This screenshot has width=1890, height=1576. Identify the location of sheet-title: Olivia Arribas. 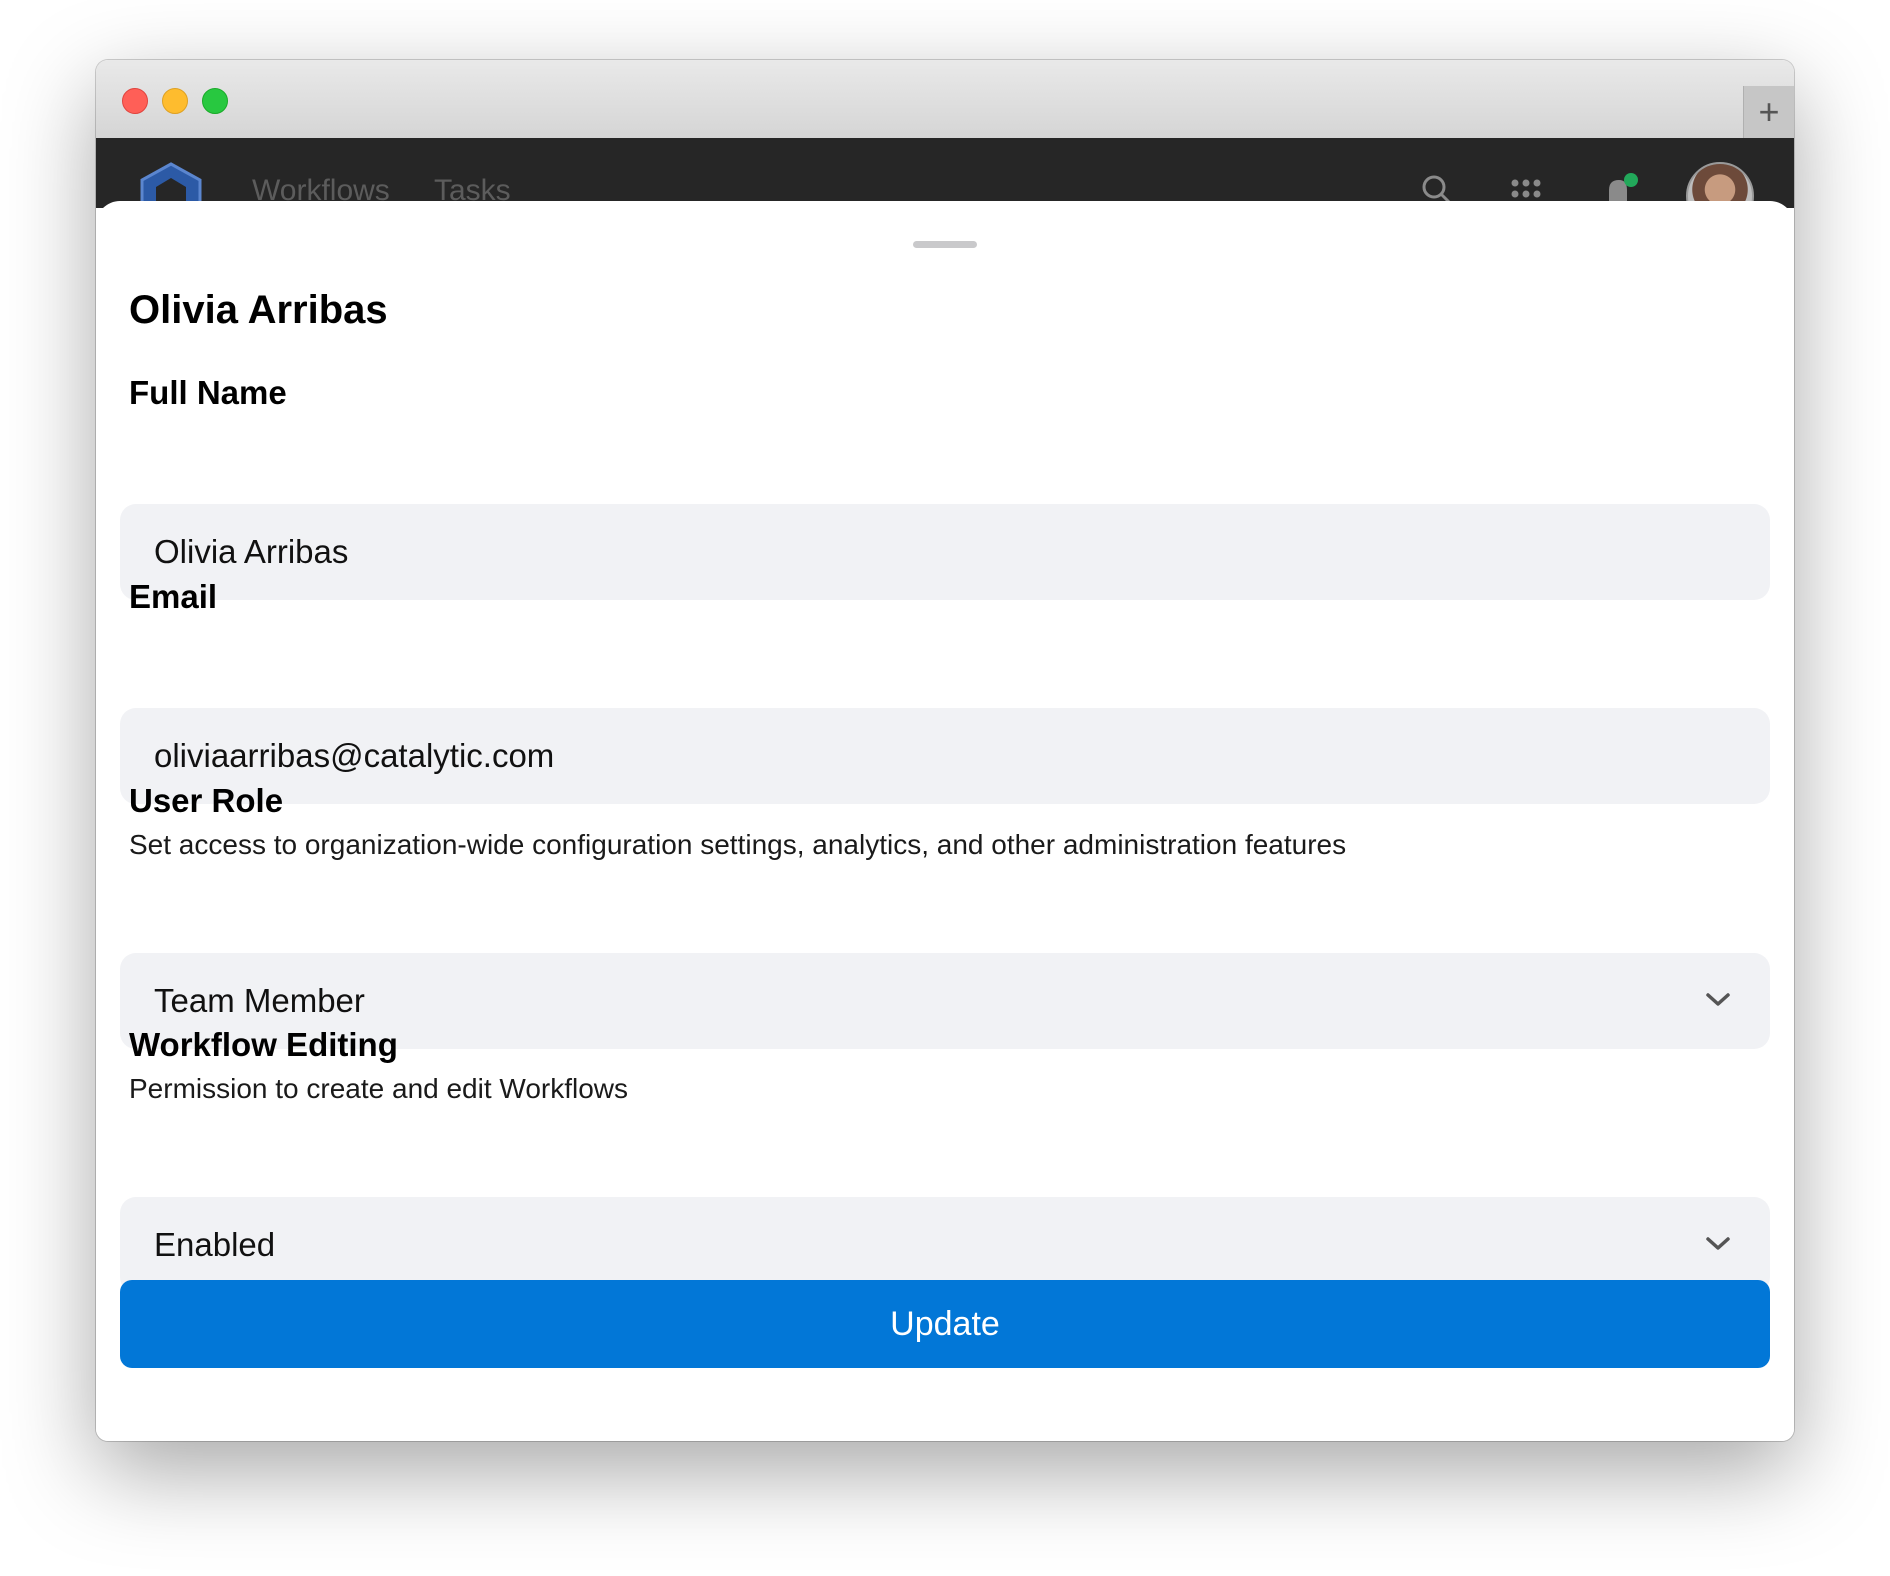
(258, 310).